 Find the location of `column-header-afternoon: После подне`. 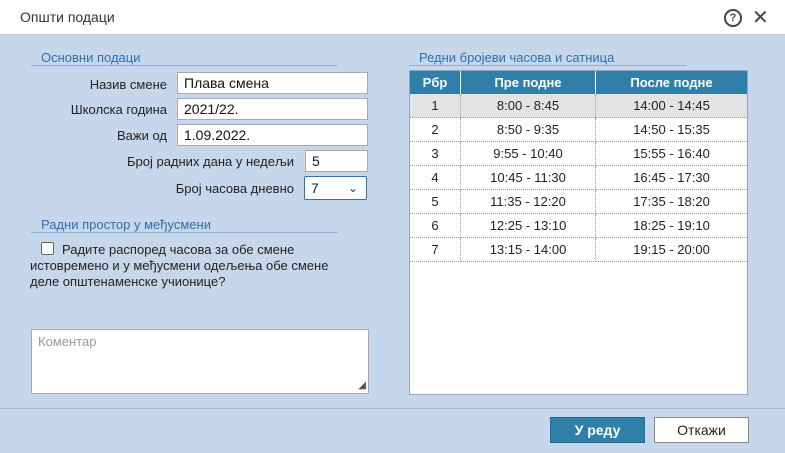

column-header-afternoon: После подне is located at coordinates (671, 82).